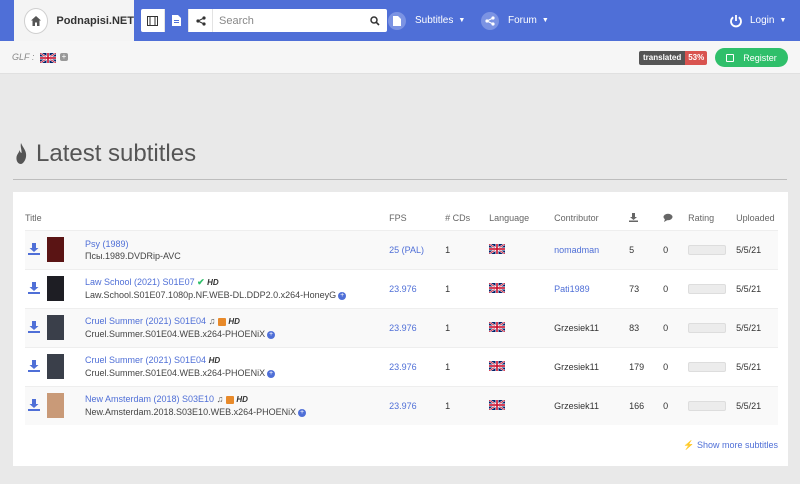 This screenshot has height=484, width=800. Describe the element at coordinates (762, 20) in the screenshot. I see `login-label: Login` at that location.